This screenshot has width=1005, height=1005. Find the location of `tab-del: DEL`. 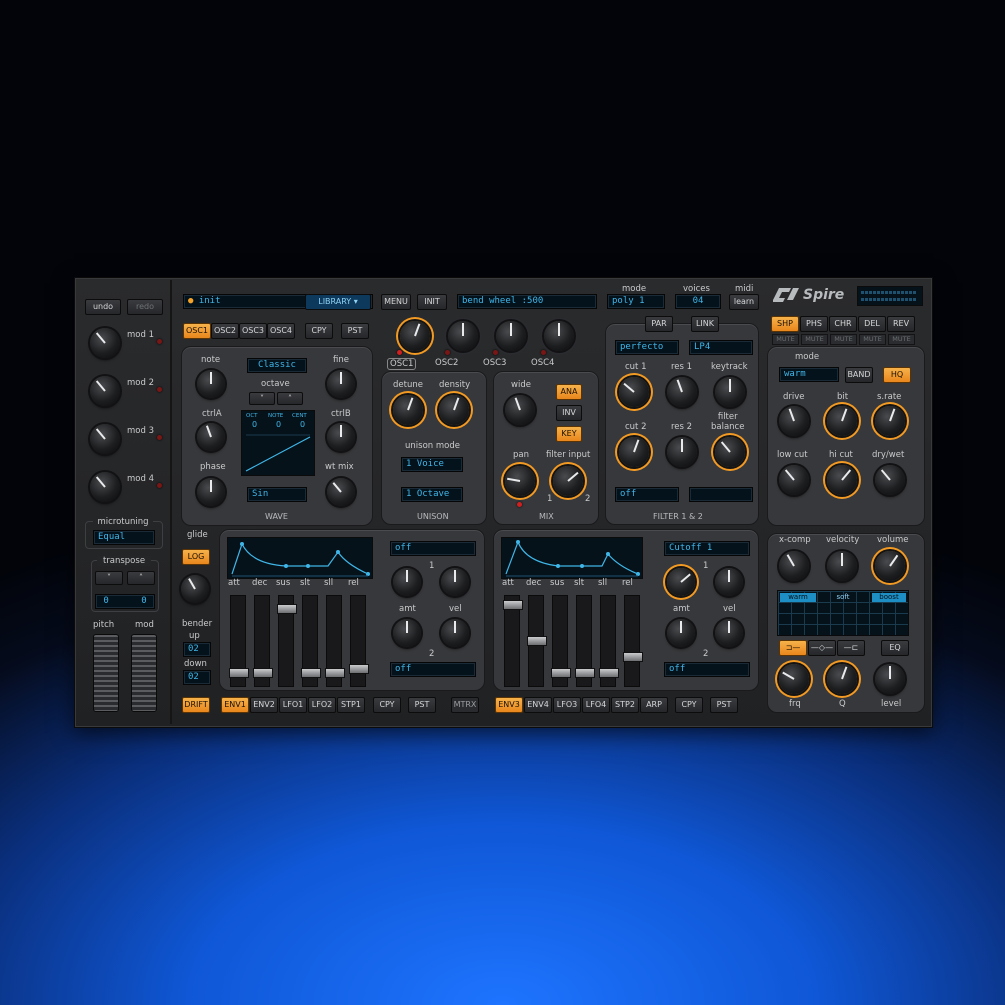

tab-del: DEL is located at coordinates (872, 324).